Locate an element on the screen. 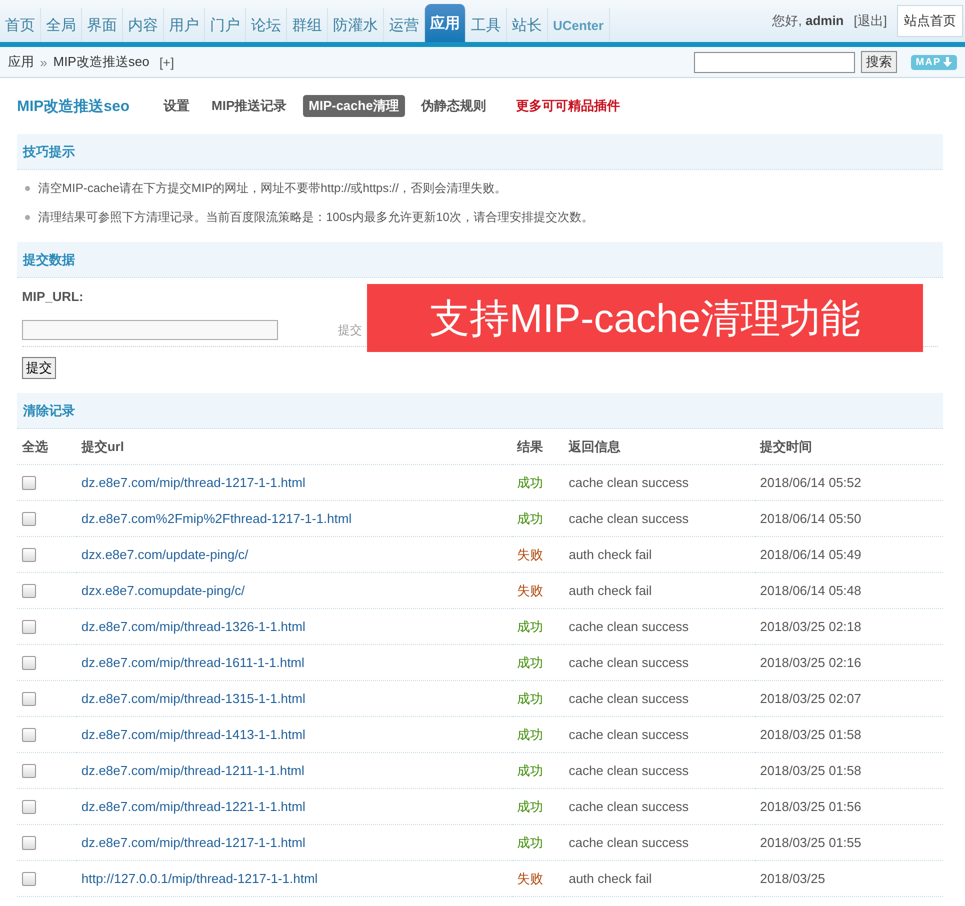 The height and width of the screenshot is (906, 965). time-text: 2018/03/25 02:16 is located at coordinates (811, 662).